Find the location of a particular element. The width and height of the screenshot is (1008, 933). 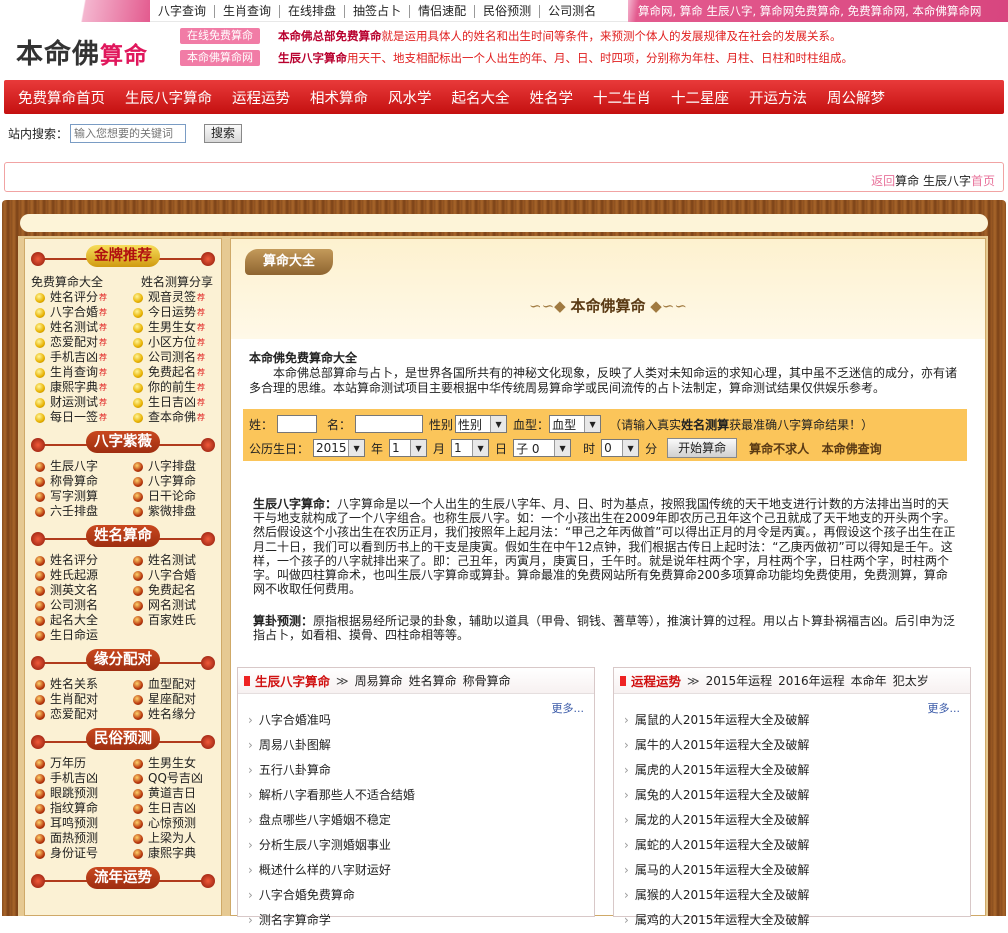

sidebar-link: 八字排盘 is located at coordinates (182, 466).